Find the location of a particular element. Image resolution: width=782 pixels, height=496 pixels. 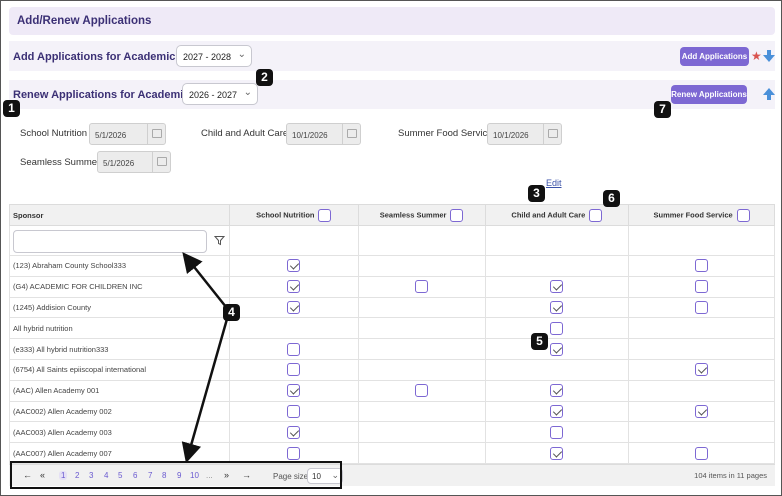

callout-badge: 2 is located at coordinates (264, 77).